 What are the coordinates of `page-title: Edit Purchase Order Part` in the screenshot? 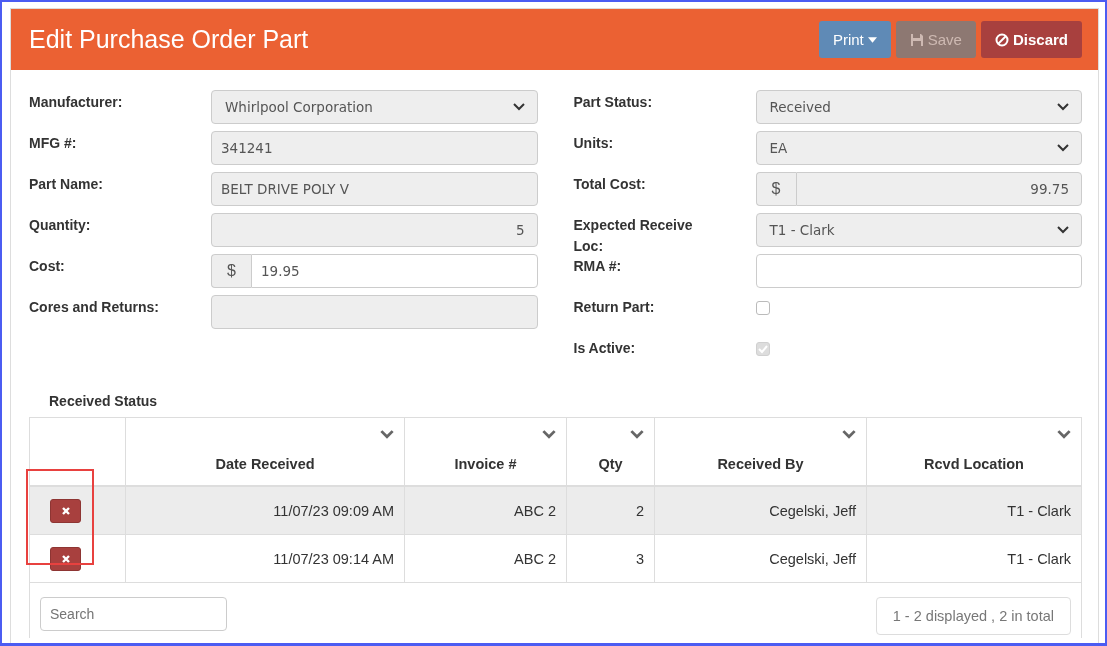 It's located at (169, 39).